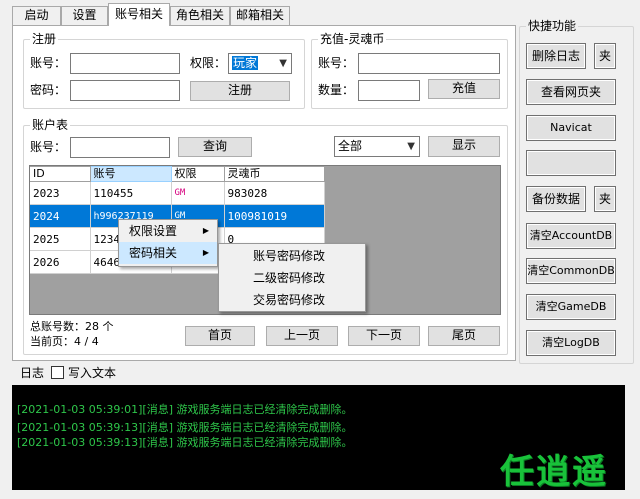 The image size is (640, 499). Describe the element at coordinates (240, 91) in the screenshot. I see `register-button: 注册` at that location.